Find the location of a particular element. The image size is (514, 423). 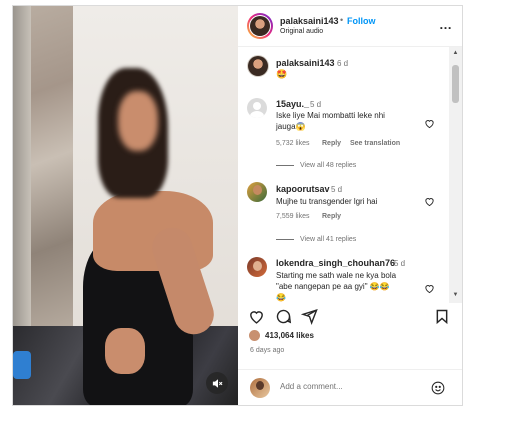

header-username: palaksaini143 is located at coordinates (309, 21).